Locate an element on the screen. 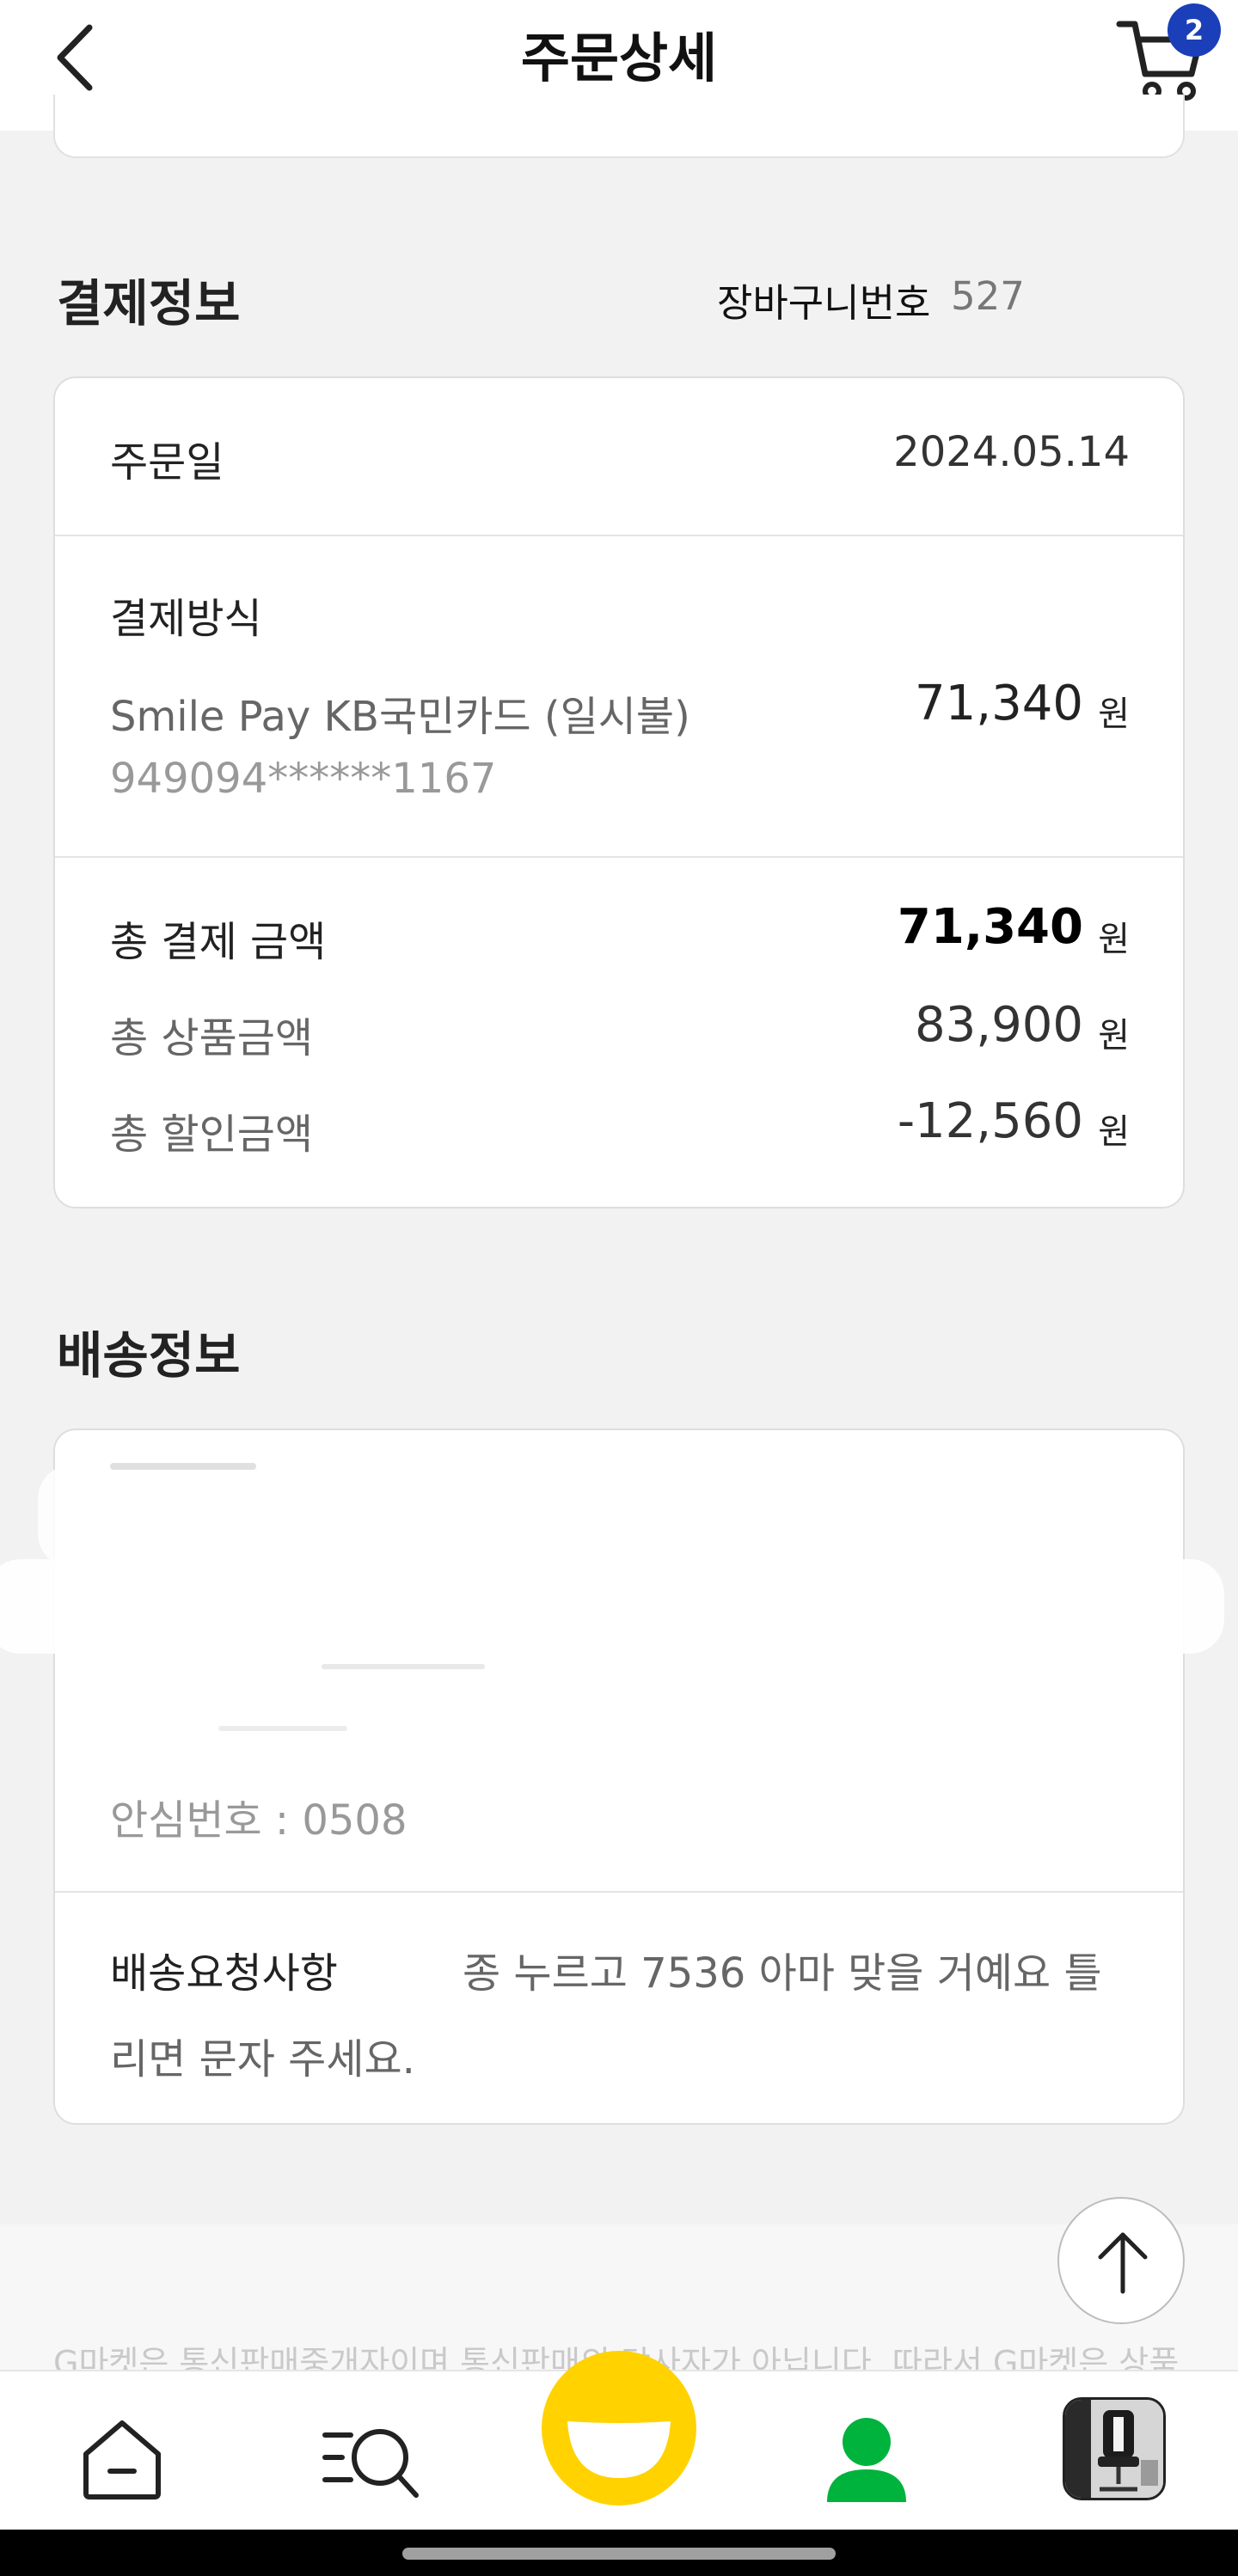  cart-number-value: 527 is located at coordinates (988, 296).